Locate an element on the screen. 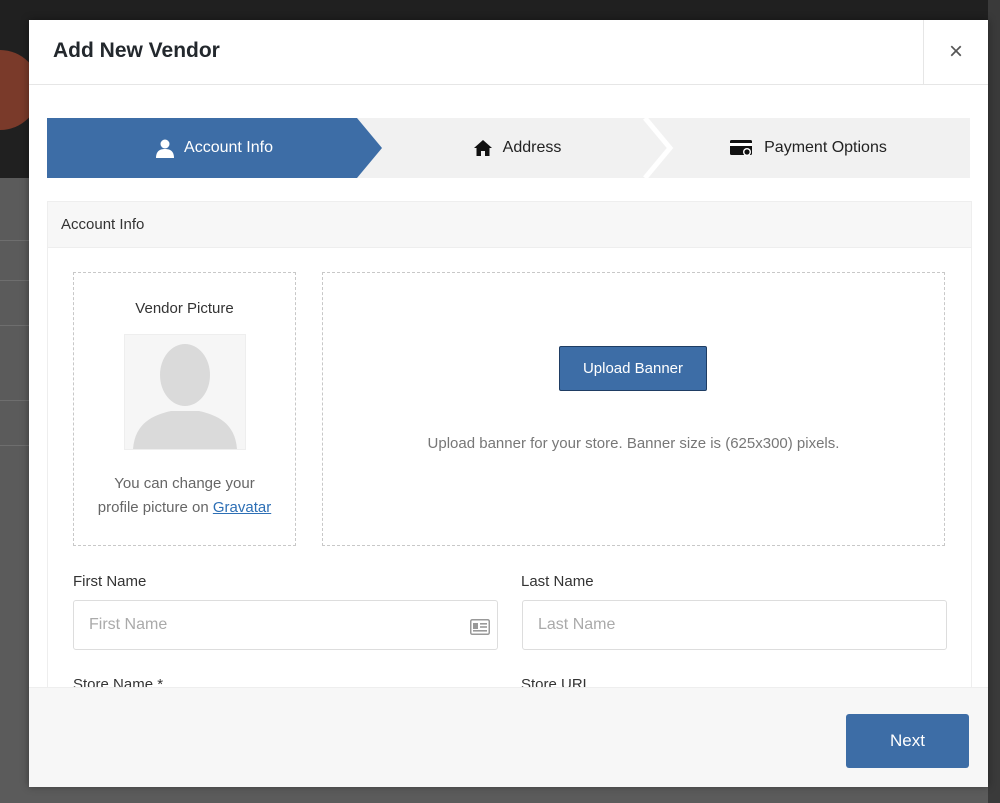 The width and height of the screenshot is (1000, 803). first-name-input is located at coordinates (285, 625).